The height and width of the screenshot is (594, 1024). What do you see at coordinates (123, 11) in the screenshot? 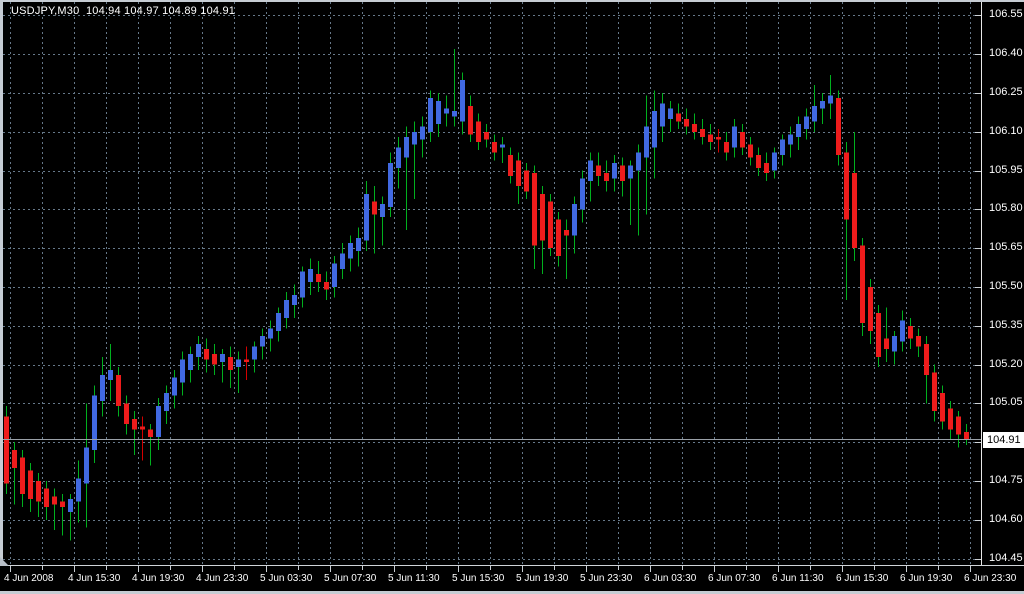
I see `chart-title: USDJPY,M30 104.94 104.97 104.89 104.91` at bounding box center [123, 11].